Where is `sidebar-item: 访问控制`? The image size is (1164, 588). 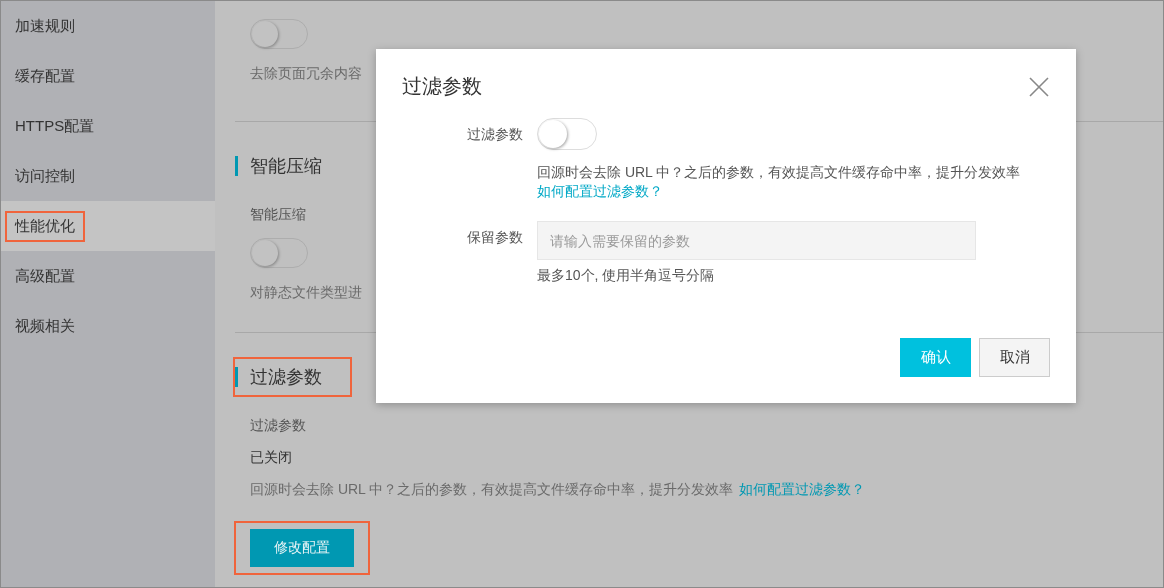 sidebar-item: 访问控制 is located at coordinates (108, 176).